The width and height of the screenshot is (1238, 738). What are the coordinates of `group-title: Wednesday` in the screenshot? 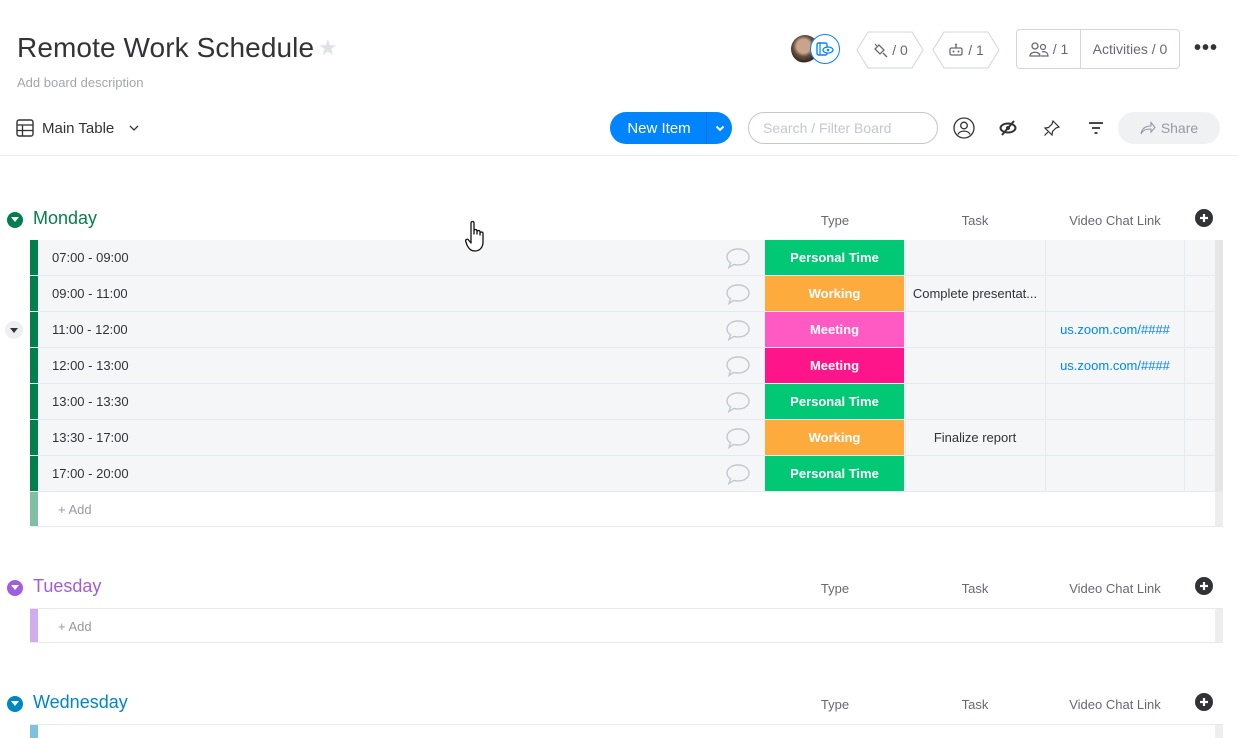 It's located at (80, 702).